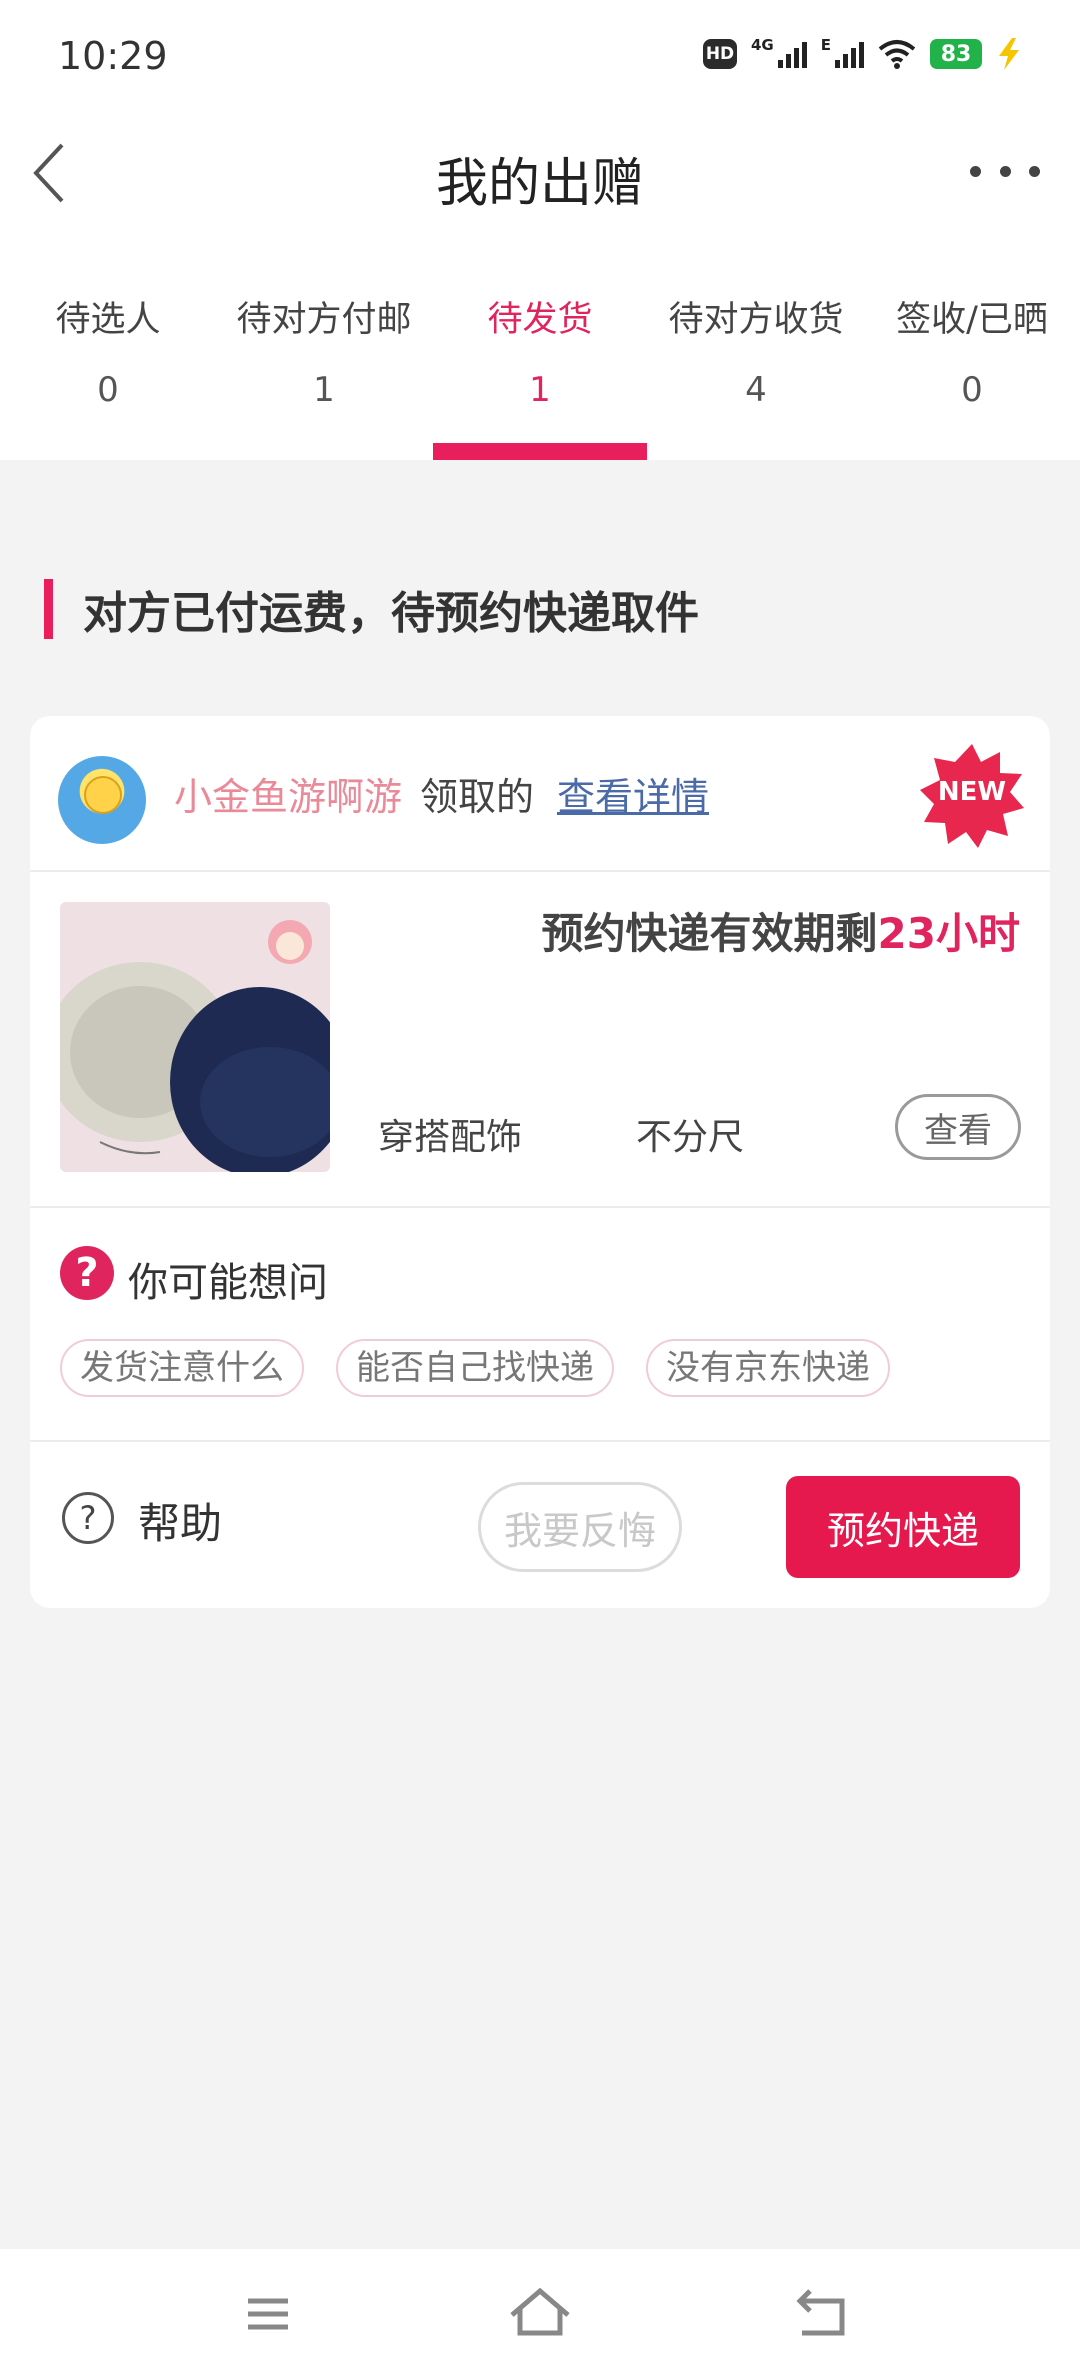  Describe the element at coordinates (756, 390) in the screenshot. I see `tab-count: 4` at that location.